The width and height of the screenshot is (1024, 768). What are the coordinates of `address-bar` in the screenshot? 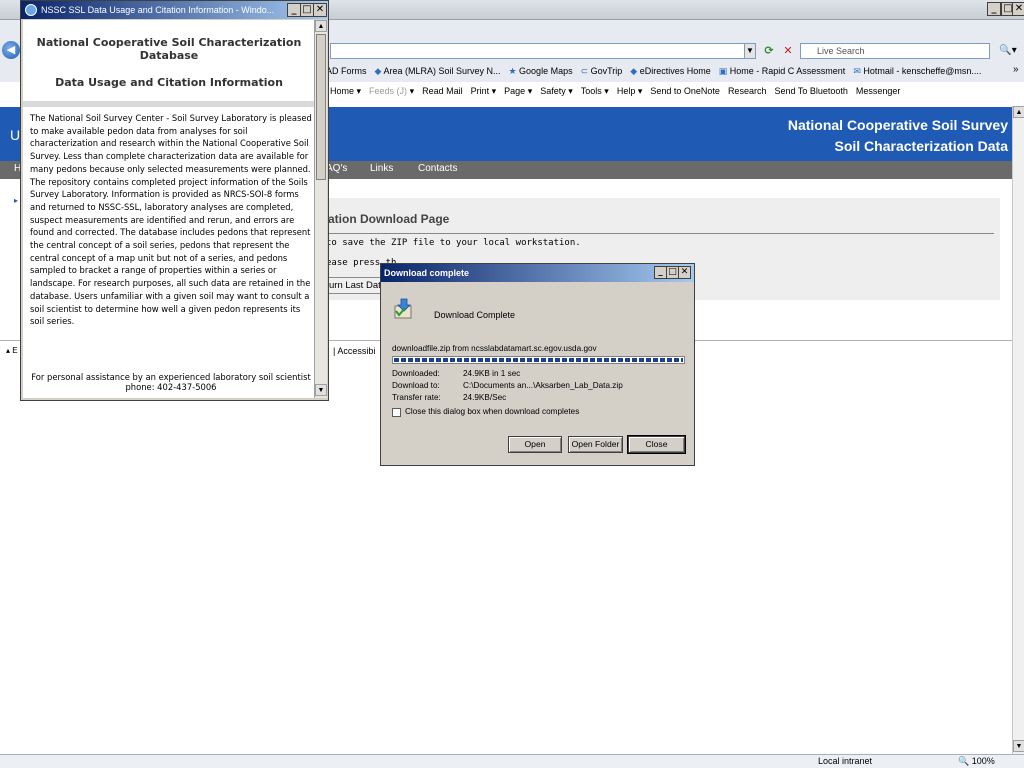 It's located at (543, 51).